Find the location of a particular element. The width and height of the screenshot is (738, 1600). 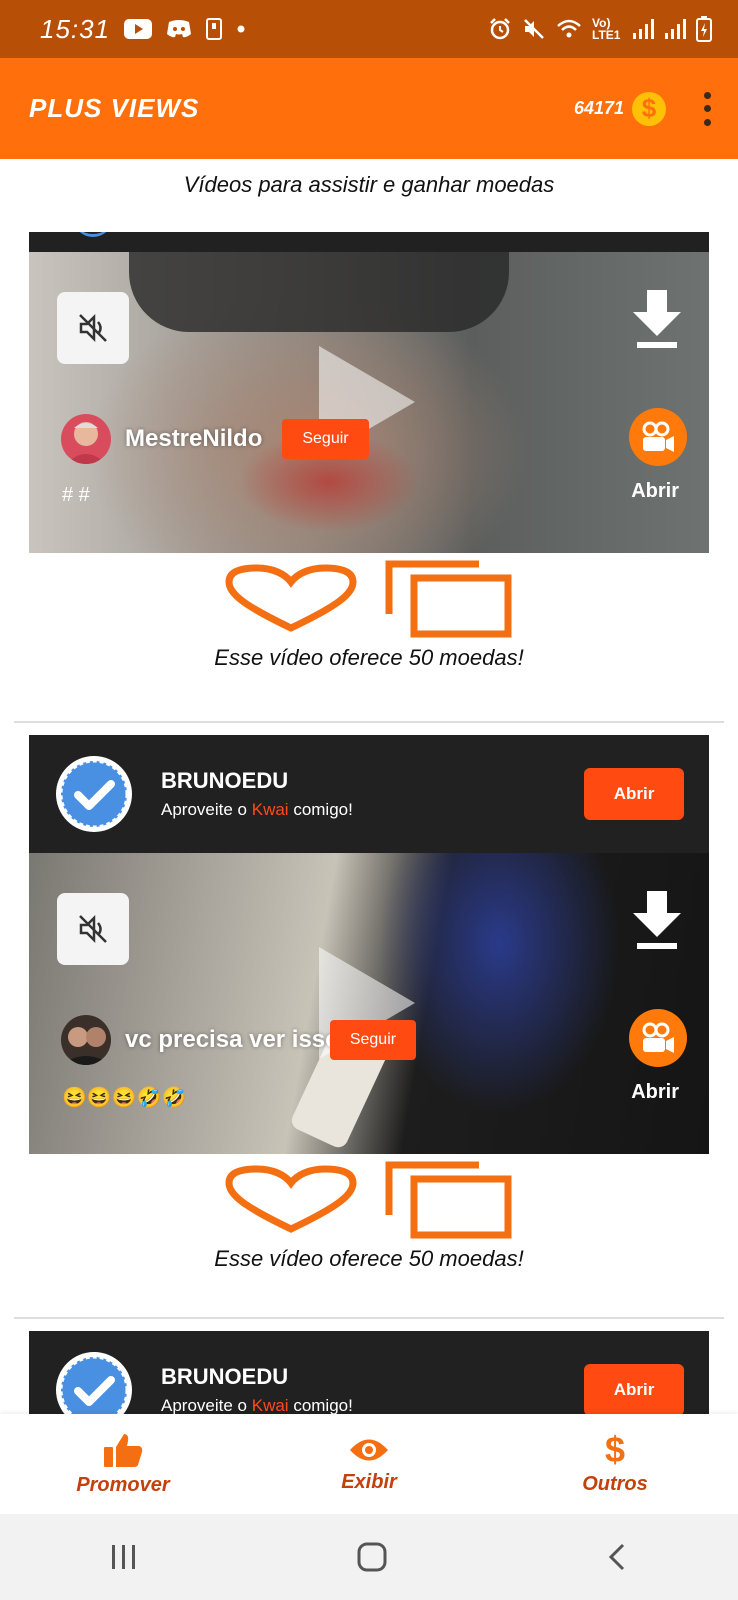

author-name: vc precisa ver isso is located at coordinates (232, 1040).